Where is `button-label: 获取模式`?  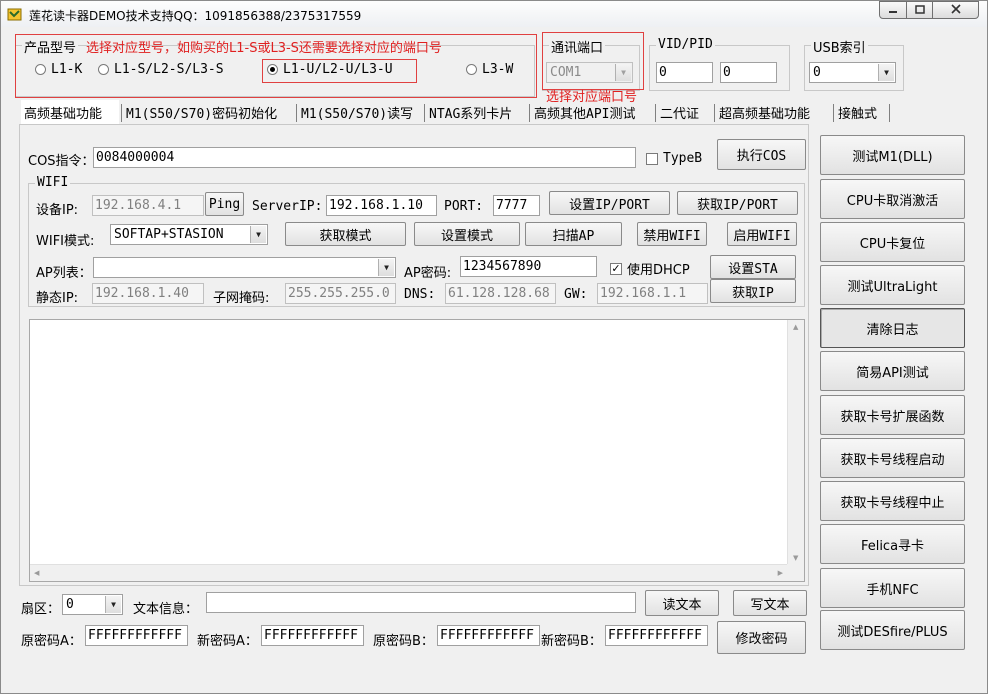 button-label: 获取模式 is located at coordinates (345, 236).